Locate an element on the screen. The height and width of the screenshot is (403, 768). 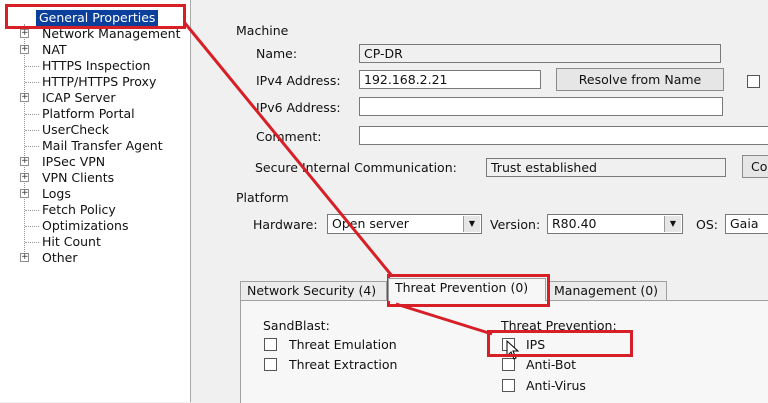
name-field: CP-DR is located at coordinates (540, 53).